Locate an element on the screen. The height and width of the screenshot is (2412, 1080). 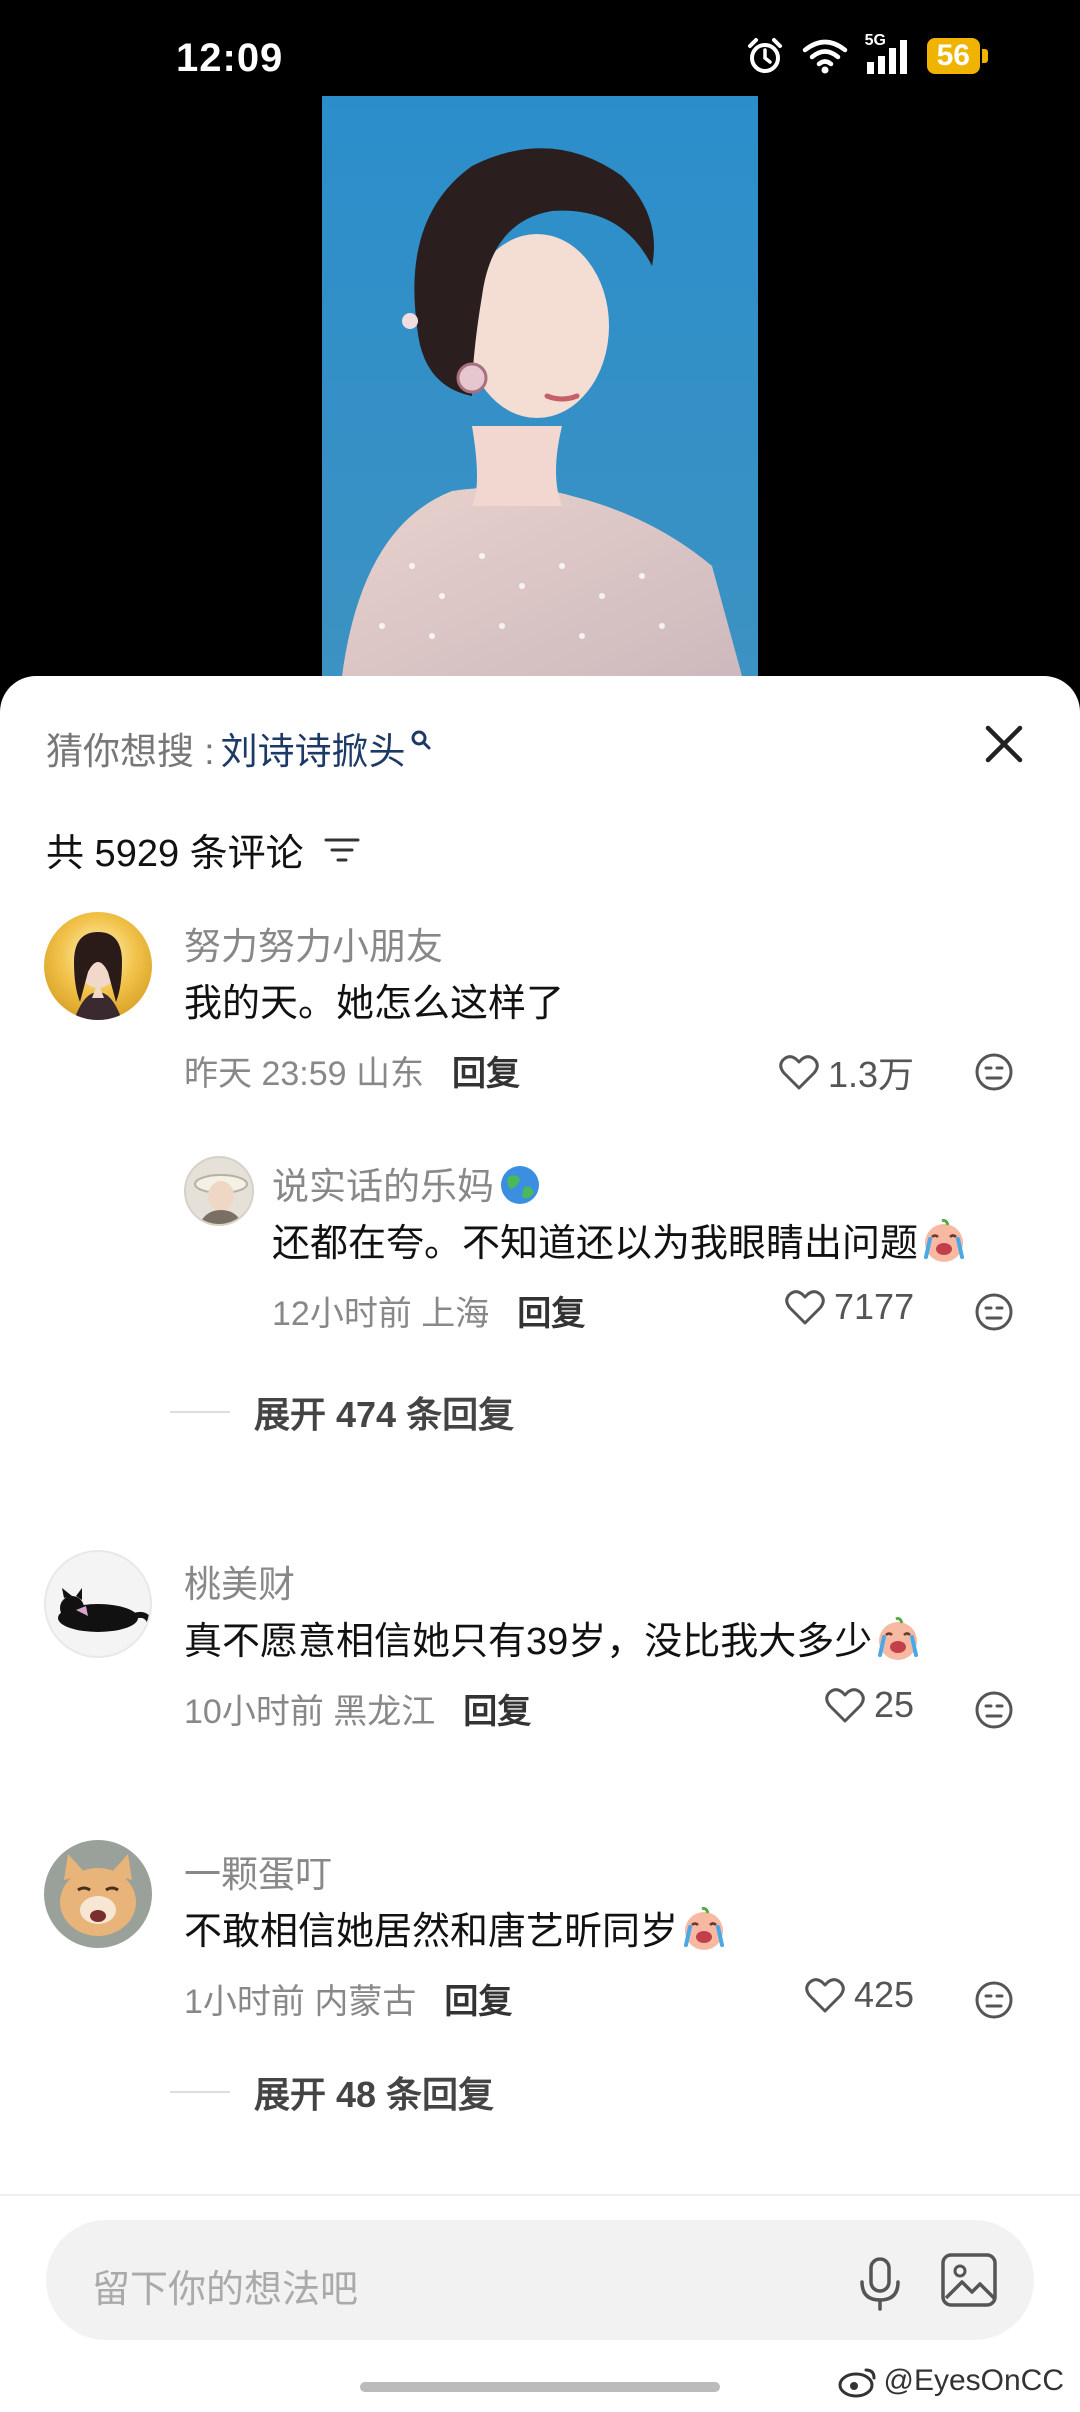
battery-level: 56 is located at coordinates (953, 56).